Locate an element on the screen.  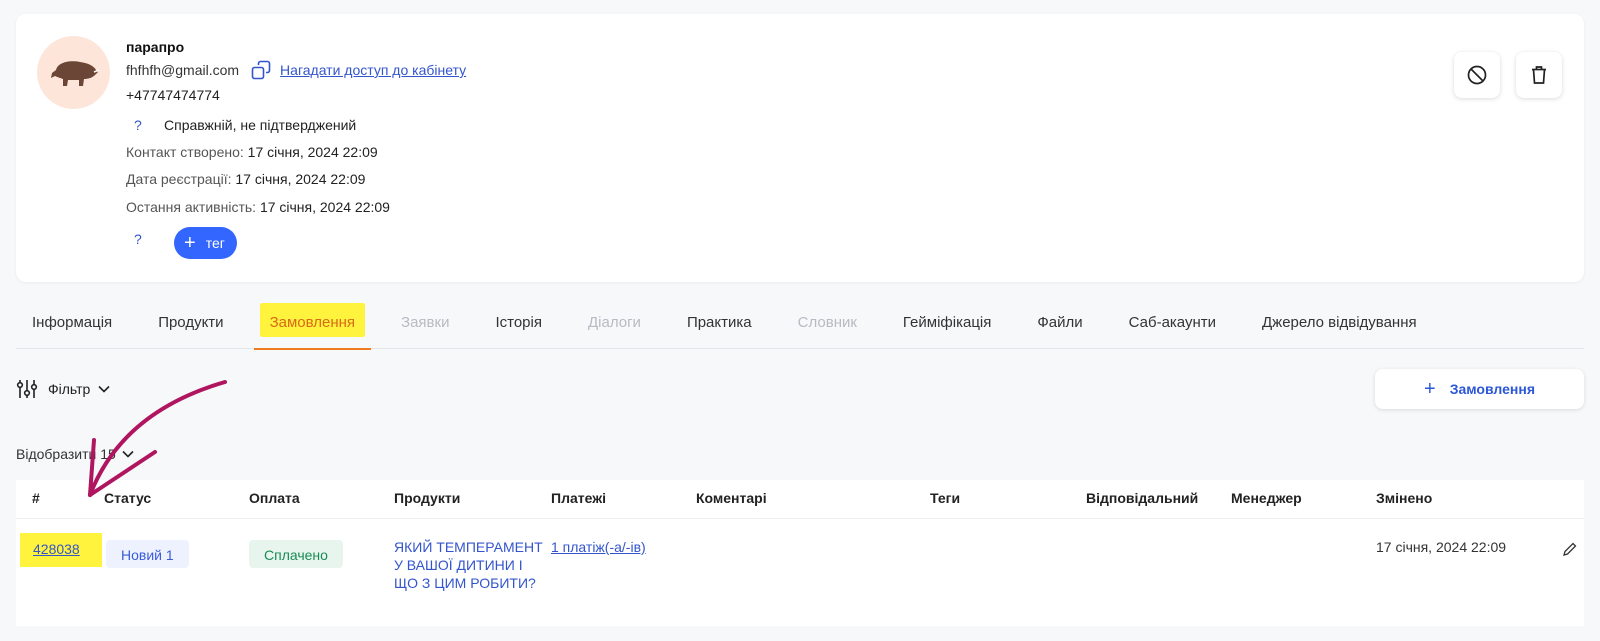
pencil-icon is located at coordinates (1570, 549).